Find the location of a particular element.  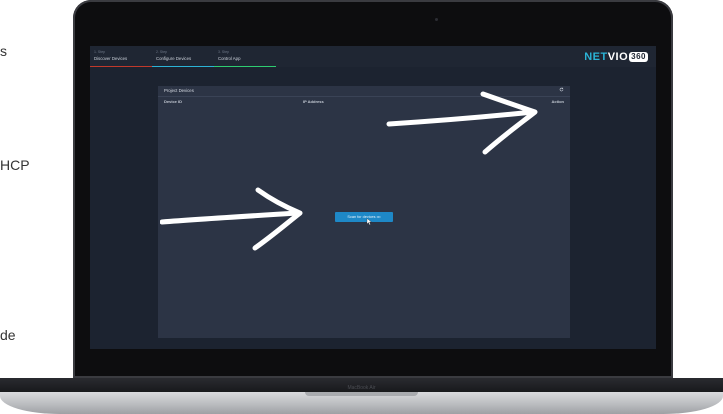

brand-part2: VIO is located at coordinates (618, 57).